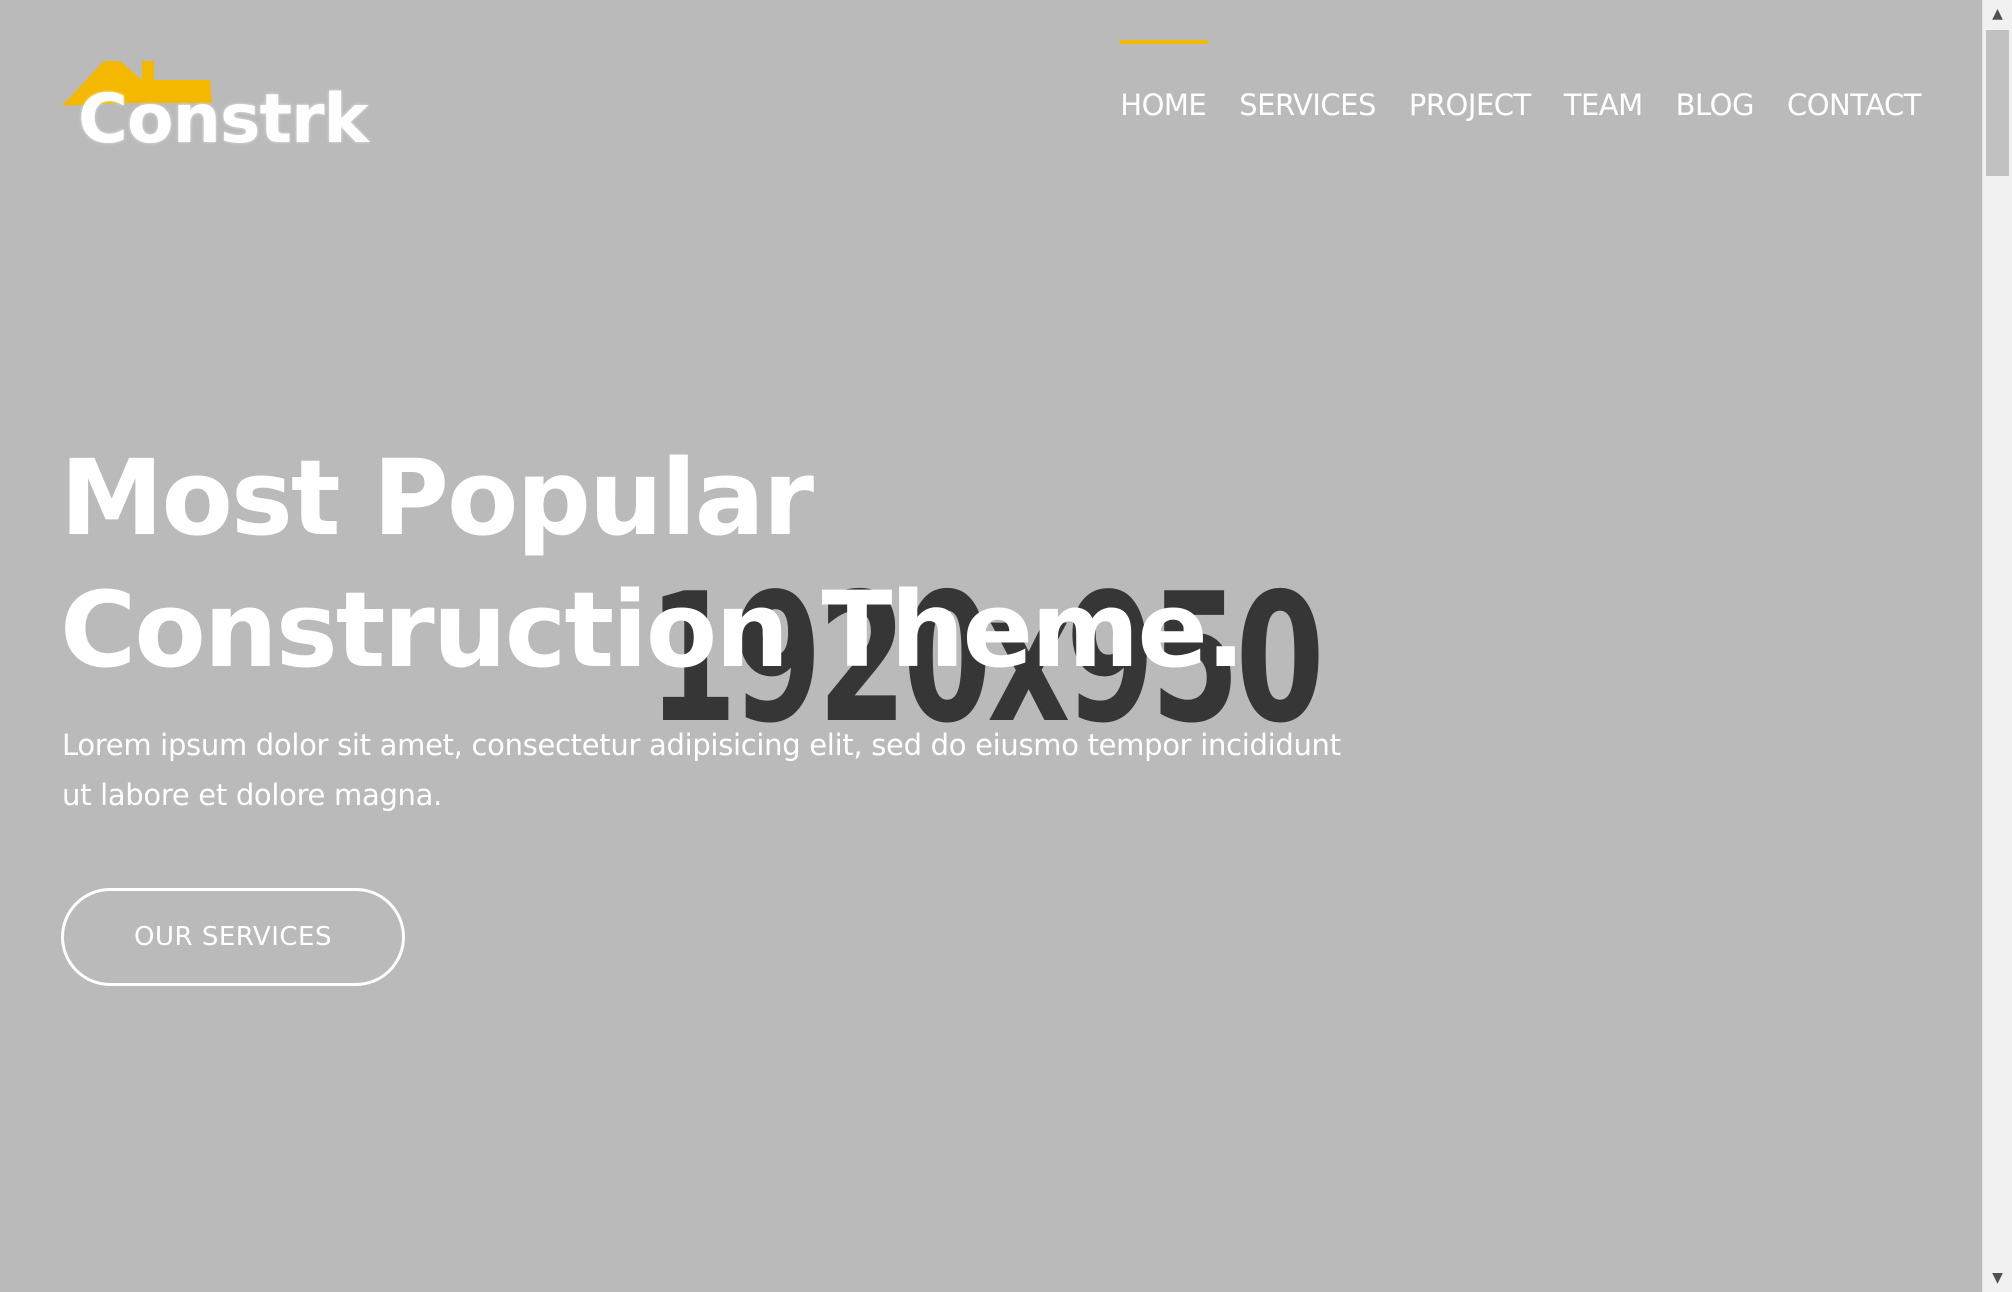 This screenshot has width=2012, height=1292. I want to click on hero-title: Most Popular Construction Theme., so click(710, 564).